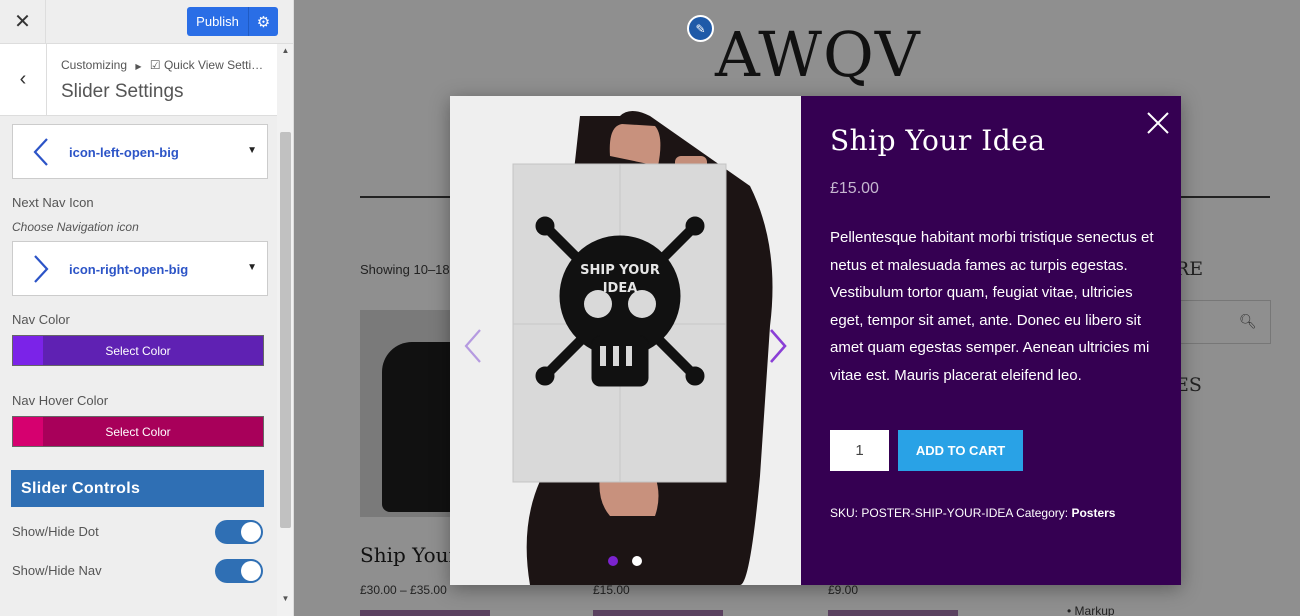  Describe the element at coordinates (41, 319) in the screenshot. I see `nav-color-label: Nav Color` at that location.